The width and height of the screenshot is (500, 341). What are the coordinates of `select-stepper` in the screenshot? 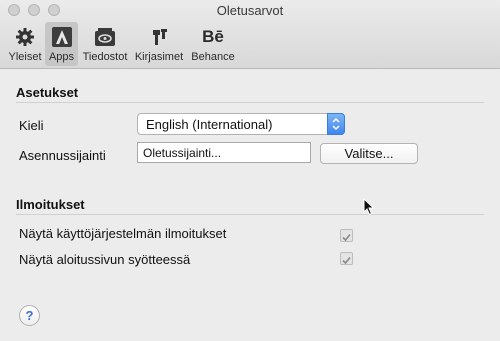 It's located at (336, 124).